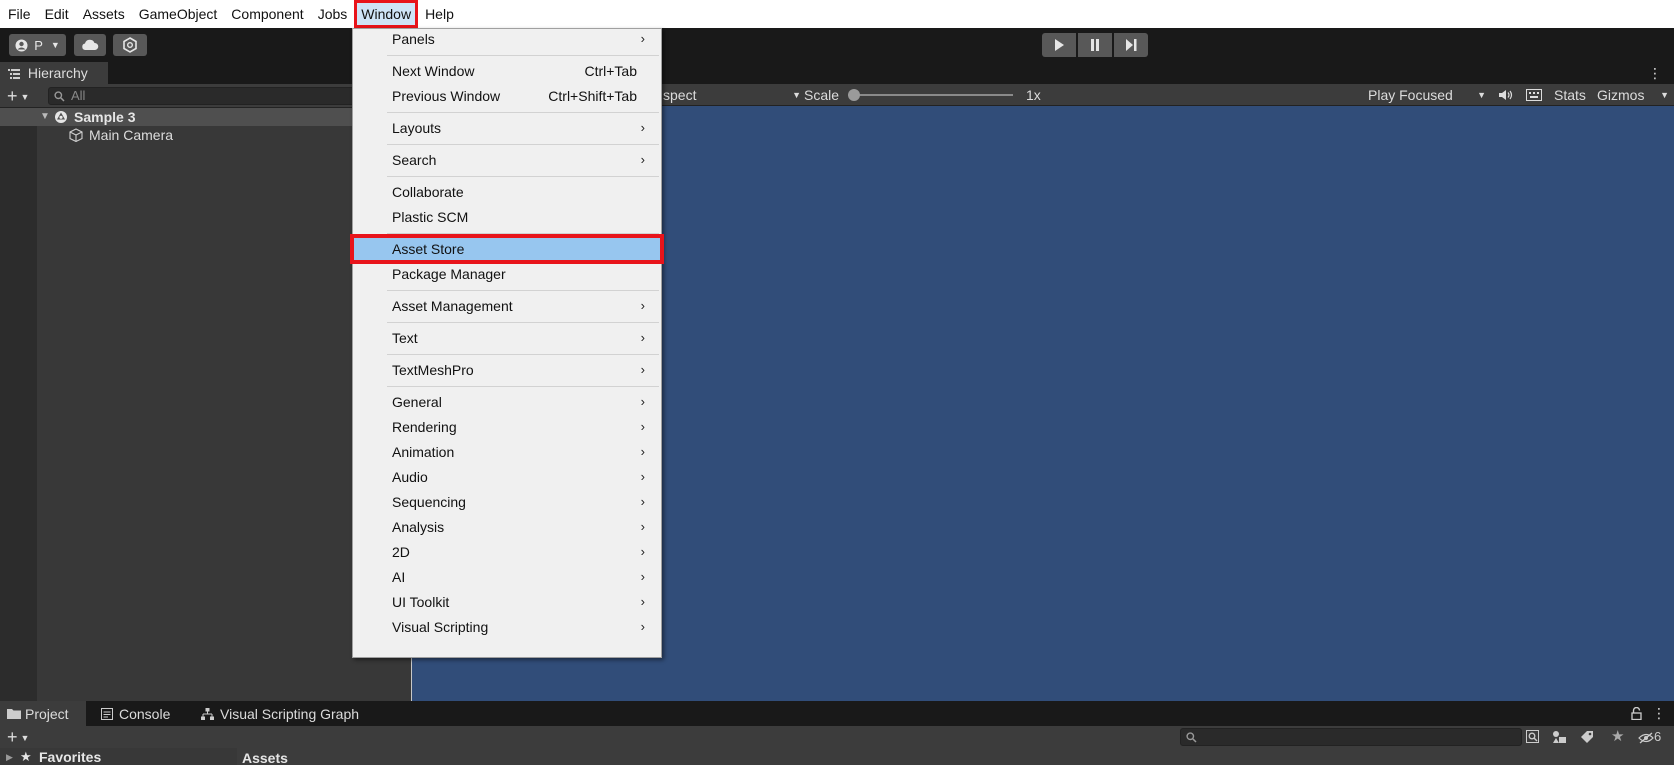 The width and height of the screenshot is (1674, 765). I want to click on menu-jobs: Jobs, so click(333, 14).